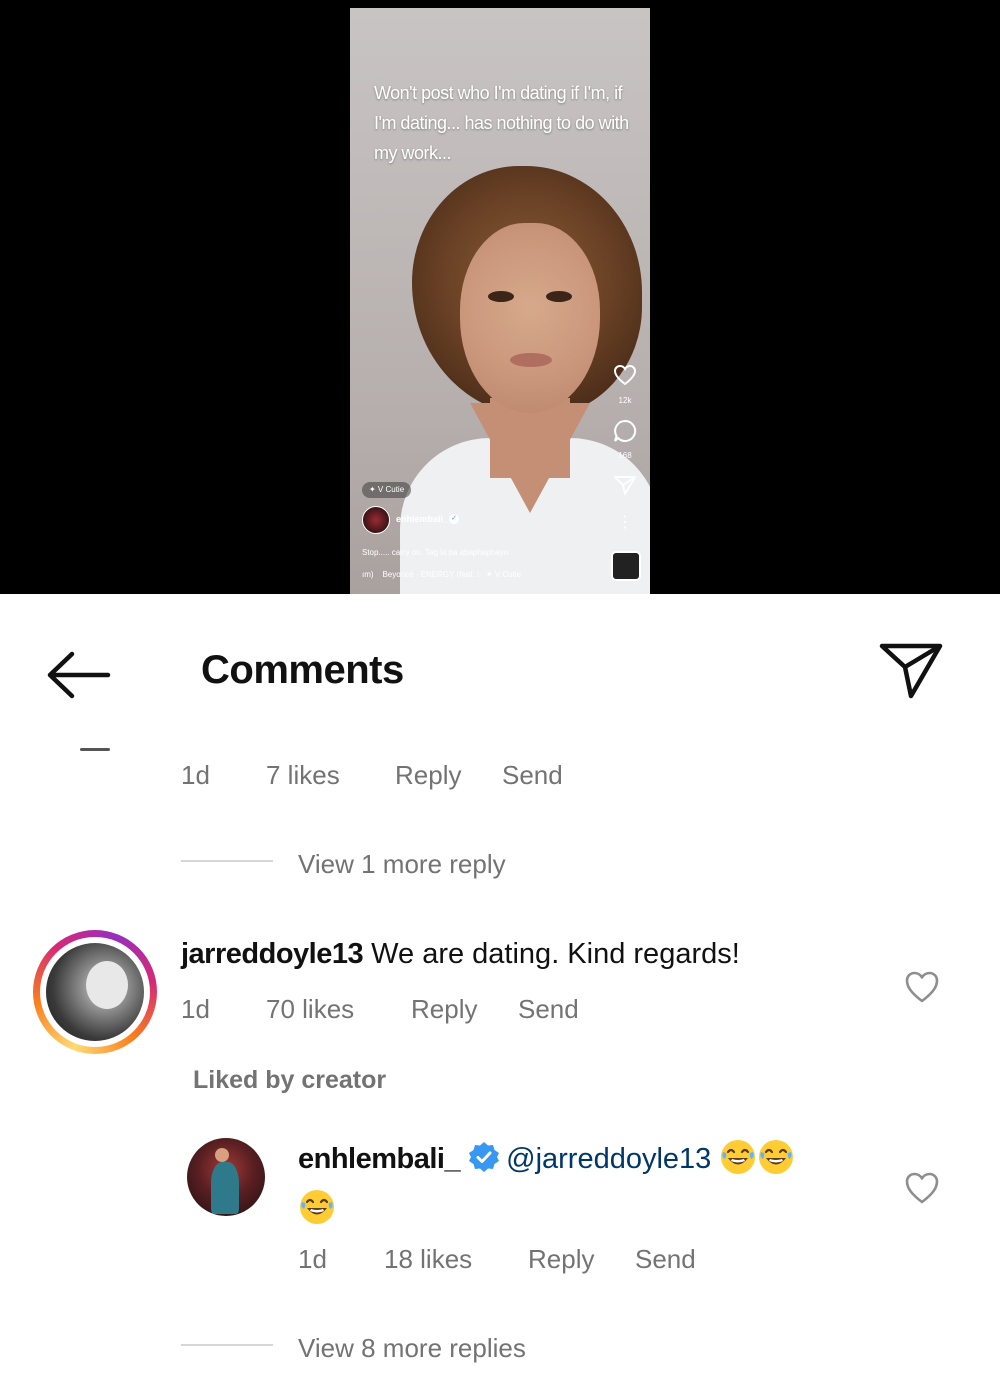  I want to click on view-replies-button: View 8 more replies, so click(412, 1348).